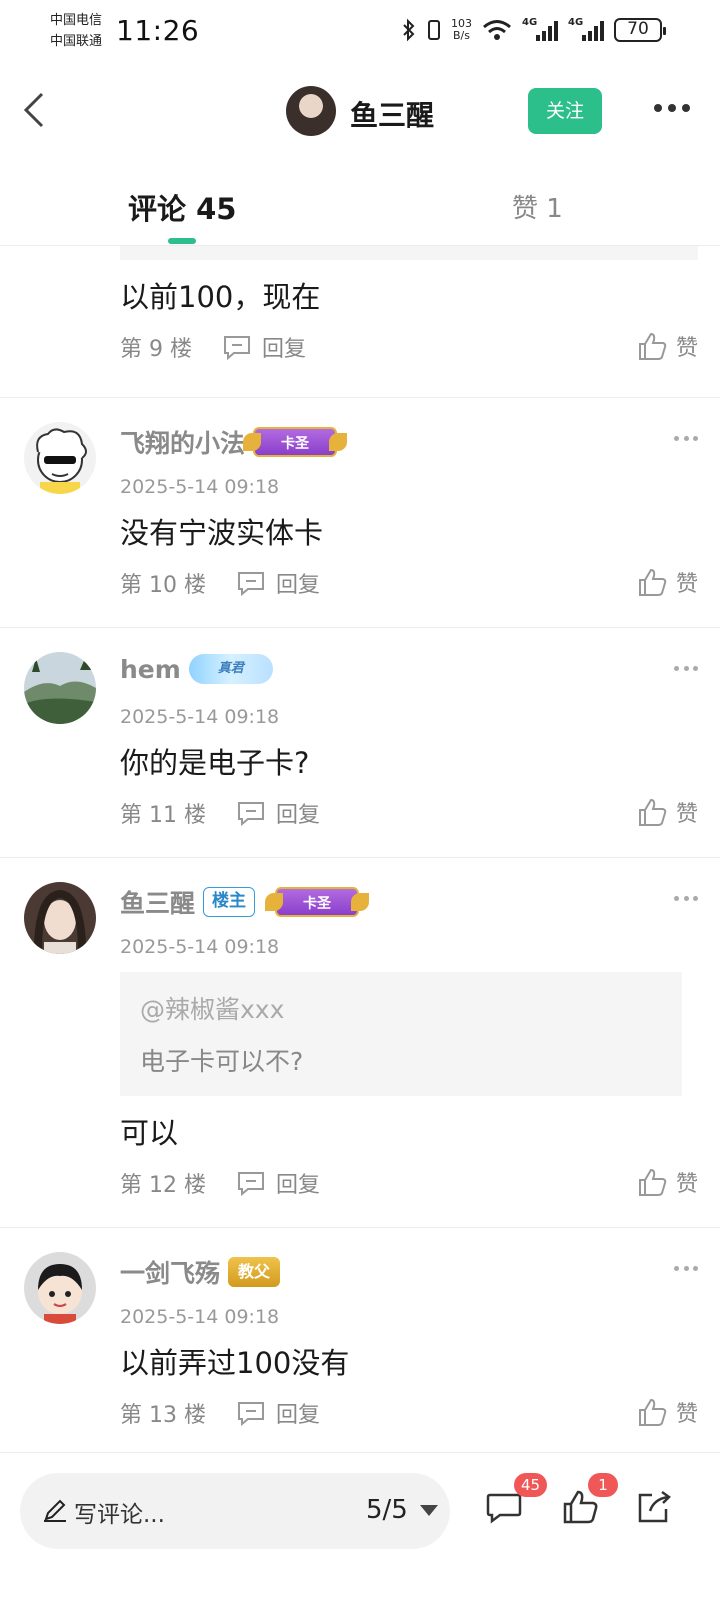  What do you see at coordinates (163, 585) in the screenshot?
I see `floor-number: 第 10 楼` at bounding box center [163, 585].